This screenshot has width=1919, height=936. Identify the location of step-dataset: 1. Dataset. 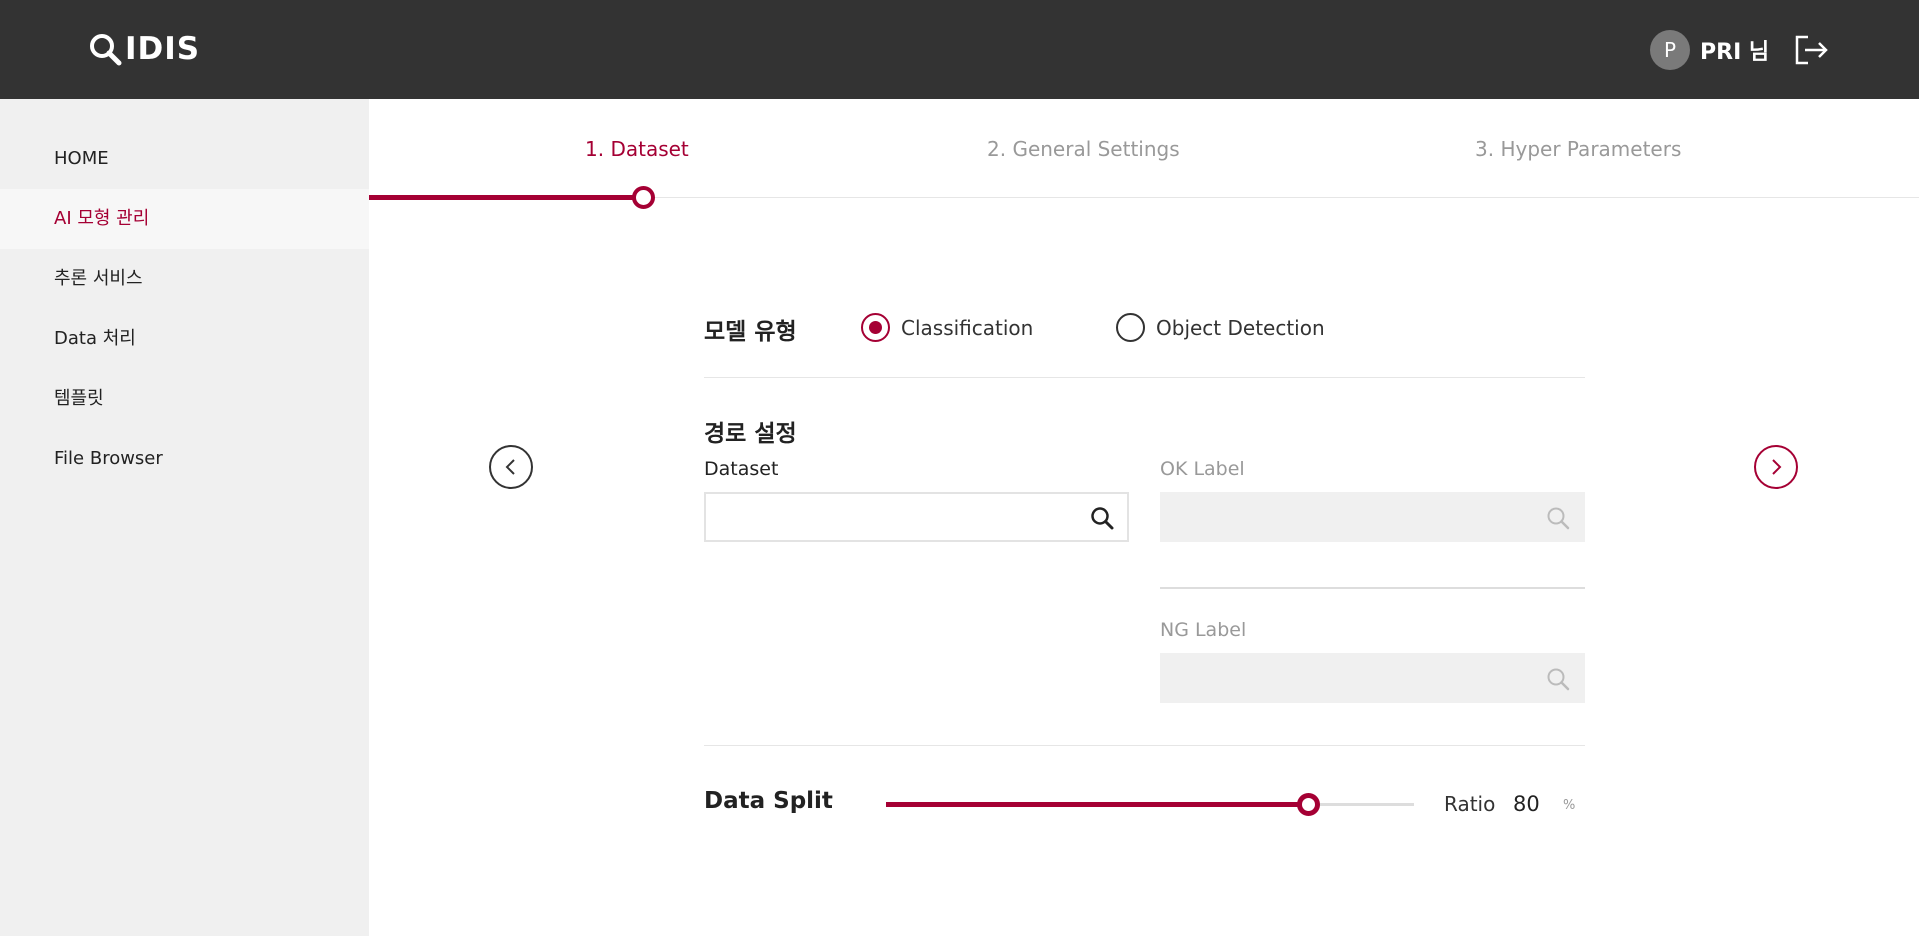
(637, 149).